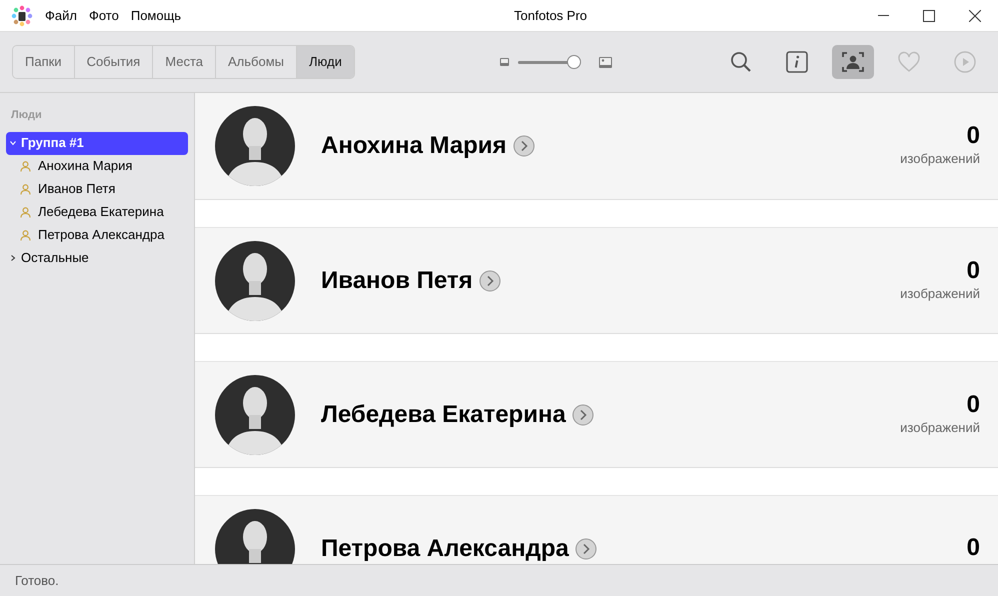  I want to click on person-frame-icon, so click(853, 62).